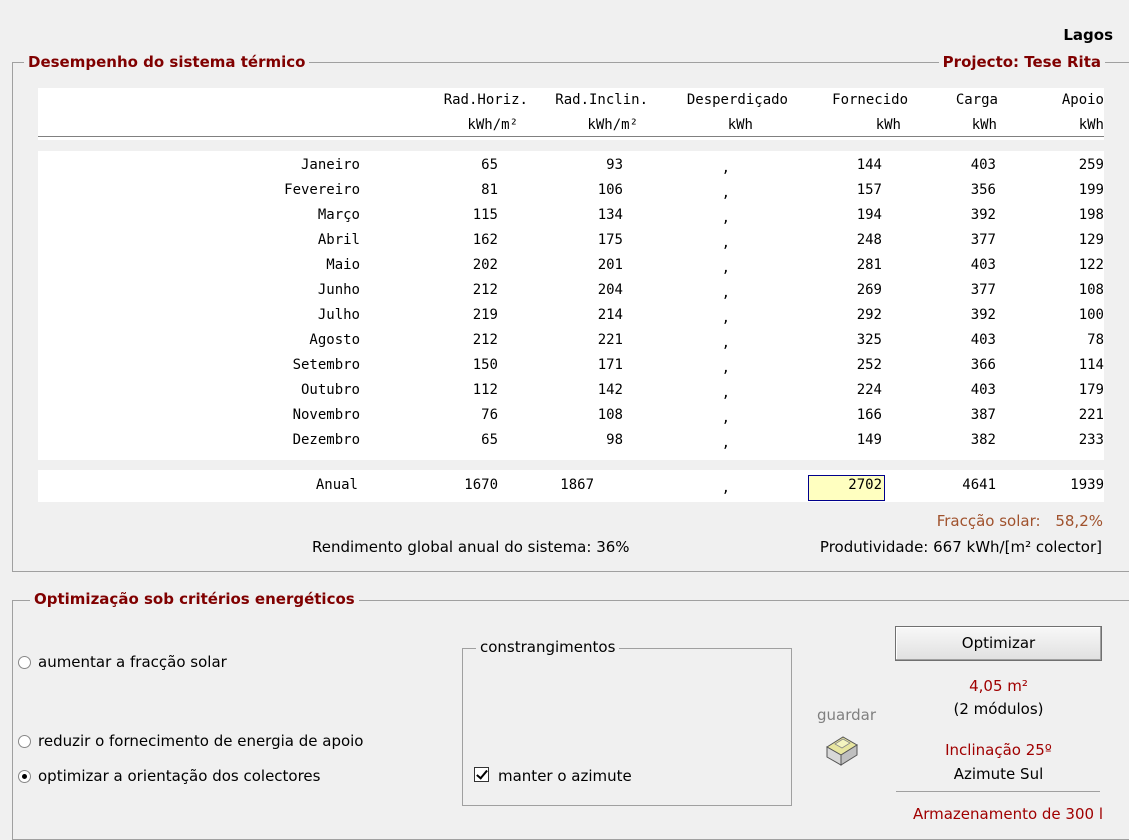 This screenshot has height=840, width=1129. Describe the element at coordinates (998, 686) in the screenshot. I see `collector-area: 4,05 m²` at that location.